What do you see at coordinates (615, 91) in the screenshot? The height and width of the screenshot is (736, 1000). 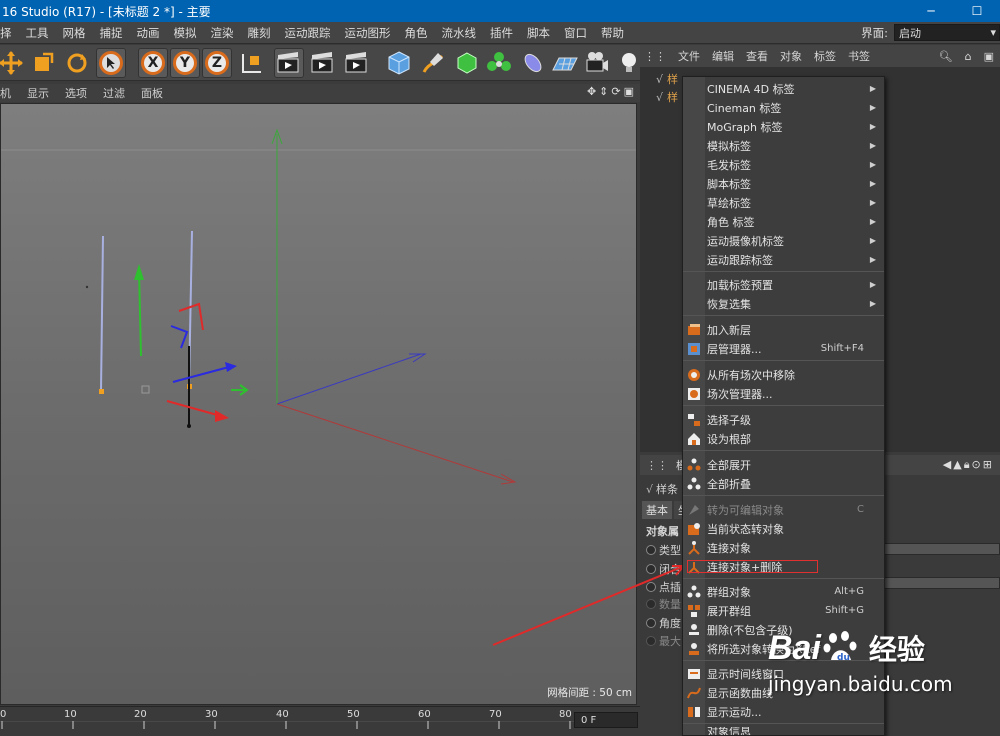 I see `orbit-icon: ⟳` at bounding box center [615, 91].